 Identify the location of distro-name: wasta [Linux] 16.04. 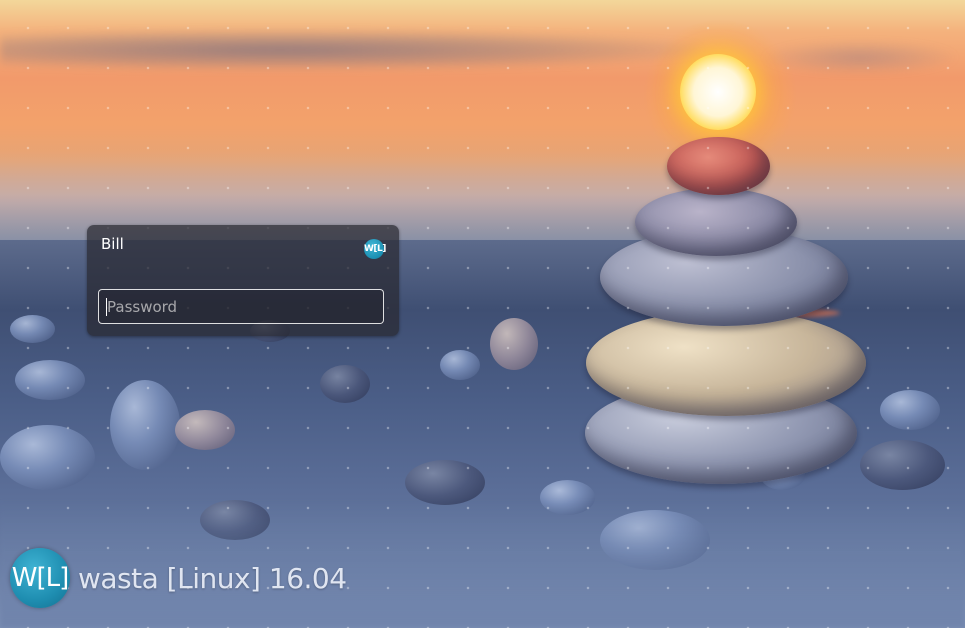
(212, 578).